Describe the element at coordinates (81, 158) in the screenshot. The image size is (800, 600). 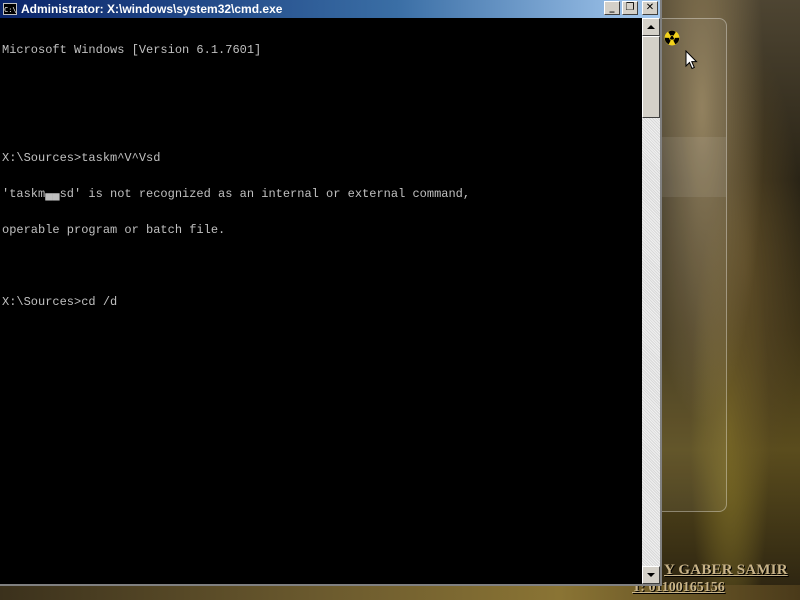
I see `console-line: X:\Sources>taskm^V^Vsd` at that location.